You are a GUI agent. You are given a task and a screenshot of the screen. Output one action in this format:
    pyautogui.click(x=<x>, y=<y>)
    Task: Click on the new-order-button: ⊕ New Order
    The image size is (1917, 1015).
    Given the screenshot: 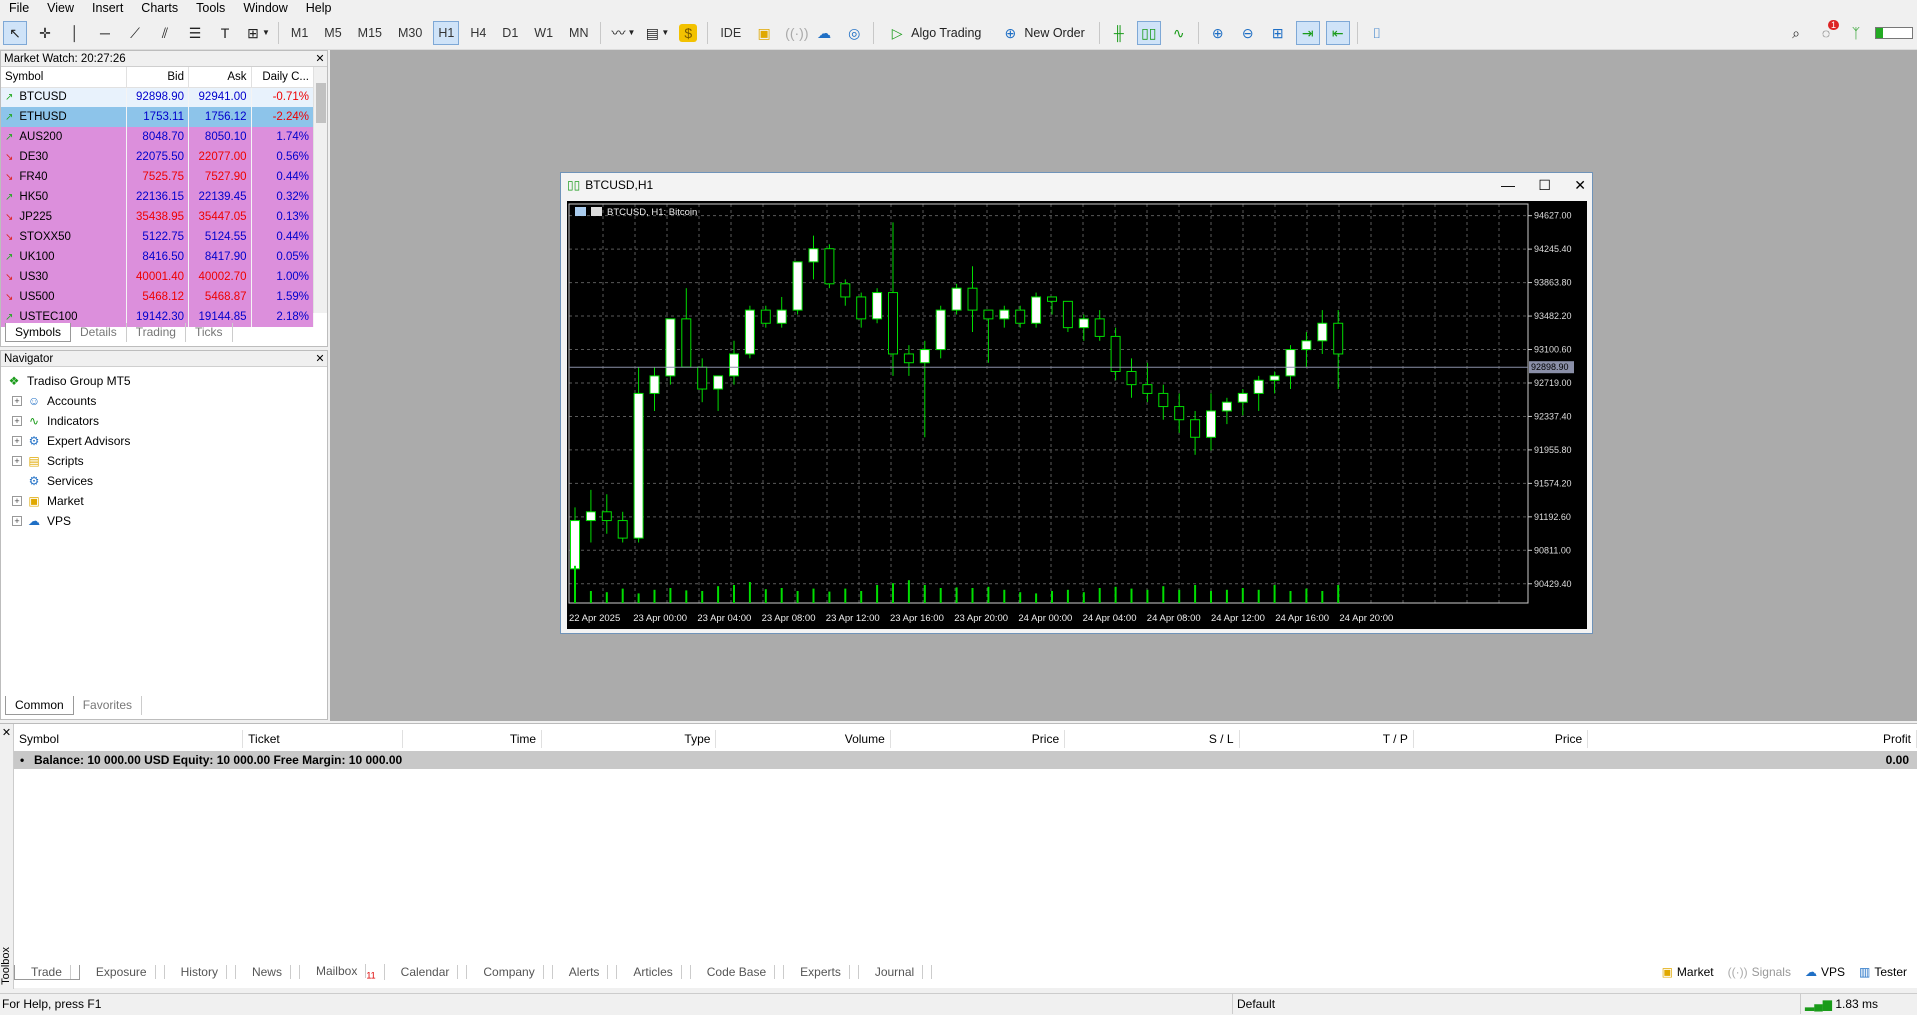 What is the action you would take?
    pyautogui.click(x=1042, y=33)
    